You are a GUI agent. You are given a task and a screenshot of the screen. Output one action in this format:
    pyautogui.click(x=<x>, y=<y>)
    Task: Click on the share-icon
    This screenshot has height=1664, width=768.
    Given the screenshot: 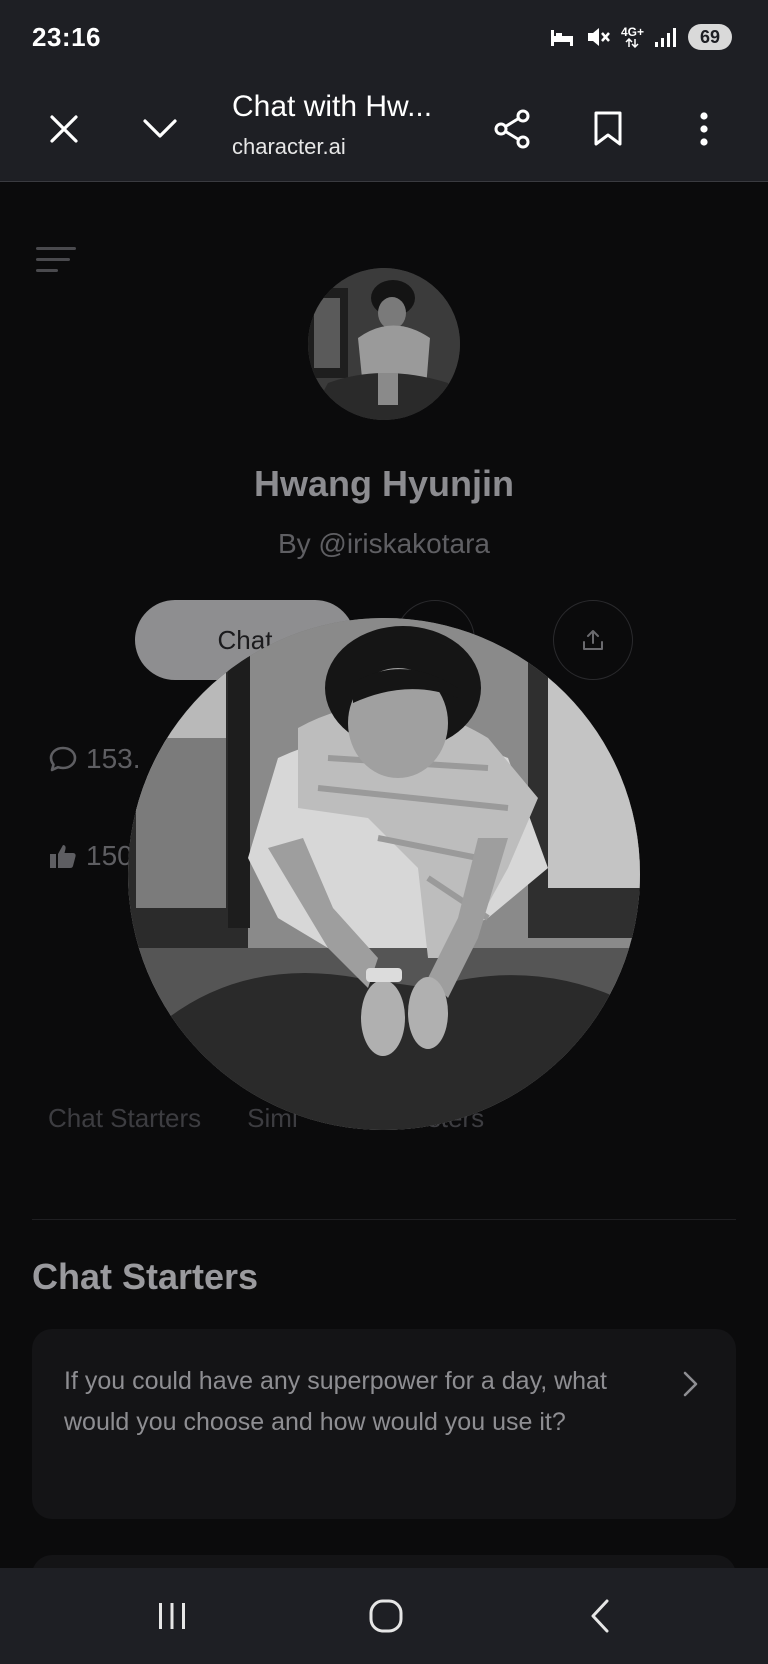 What is the action you would take?
    pyautogui.click(x=512, y=129)
    